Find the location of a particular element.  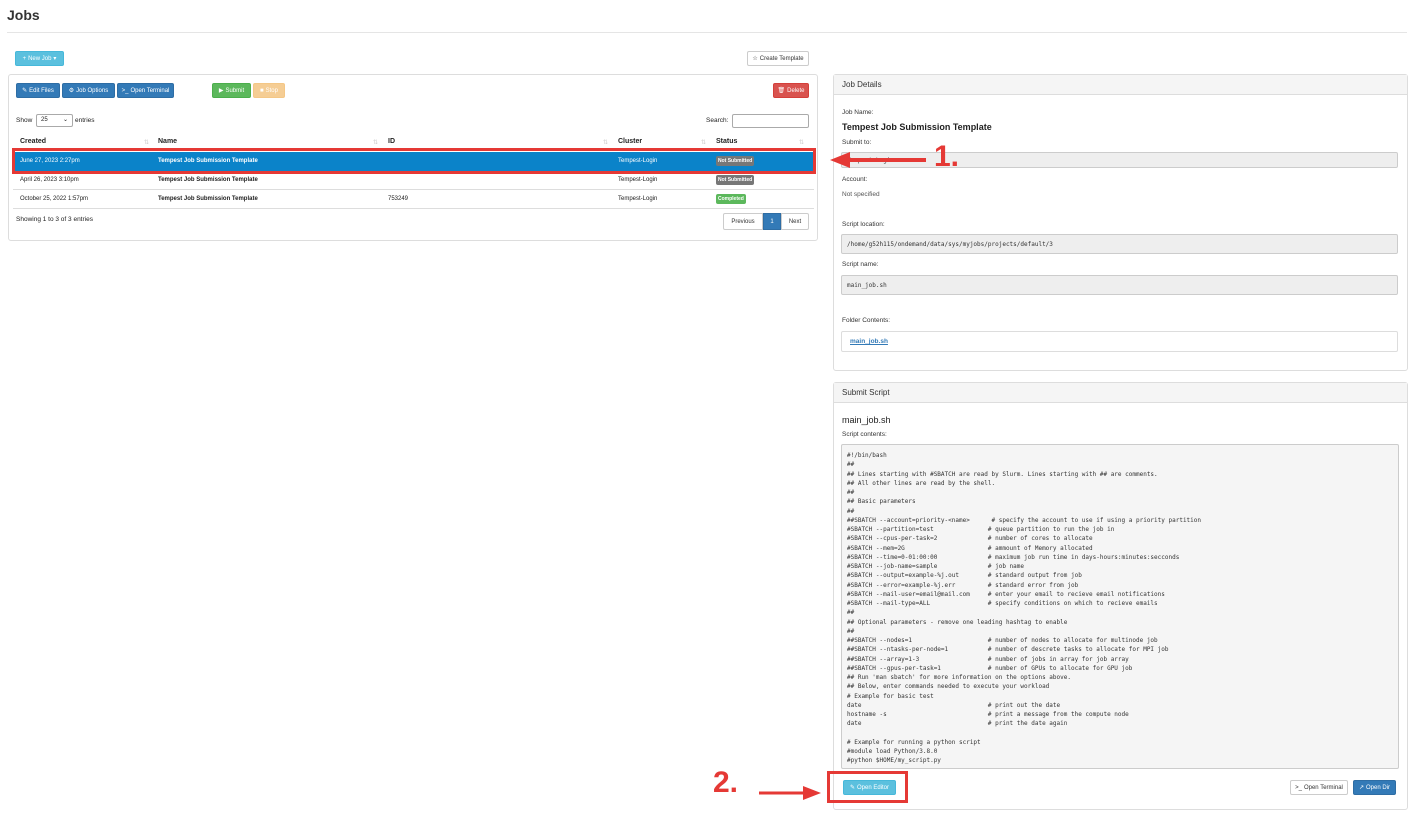

play-icon: ▶ is located at coordinates (221, 91).